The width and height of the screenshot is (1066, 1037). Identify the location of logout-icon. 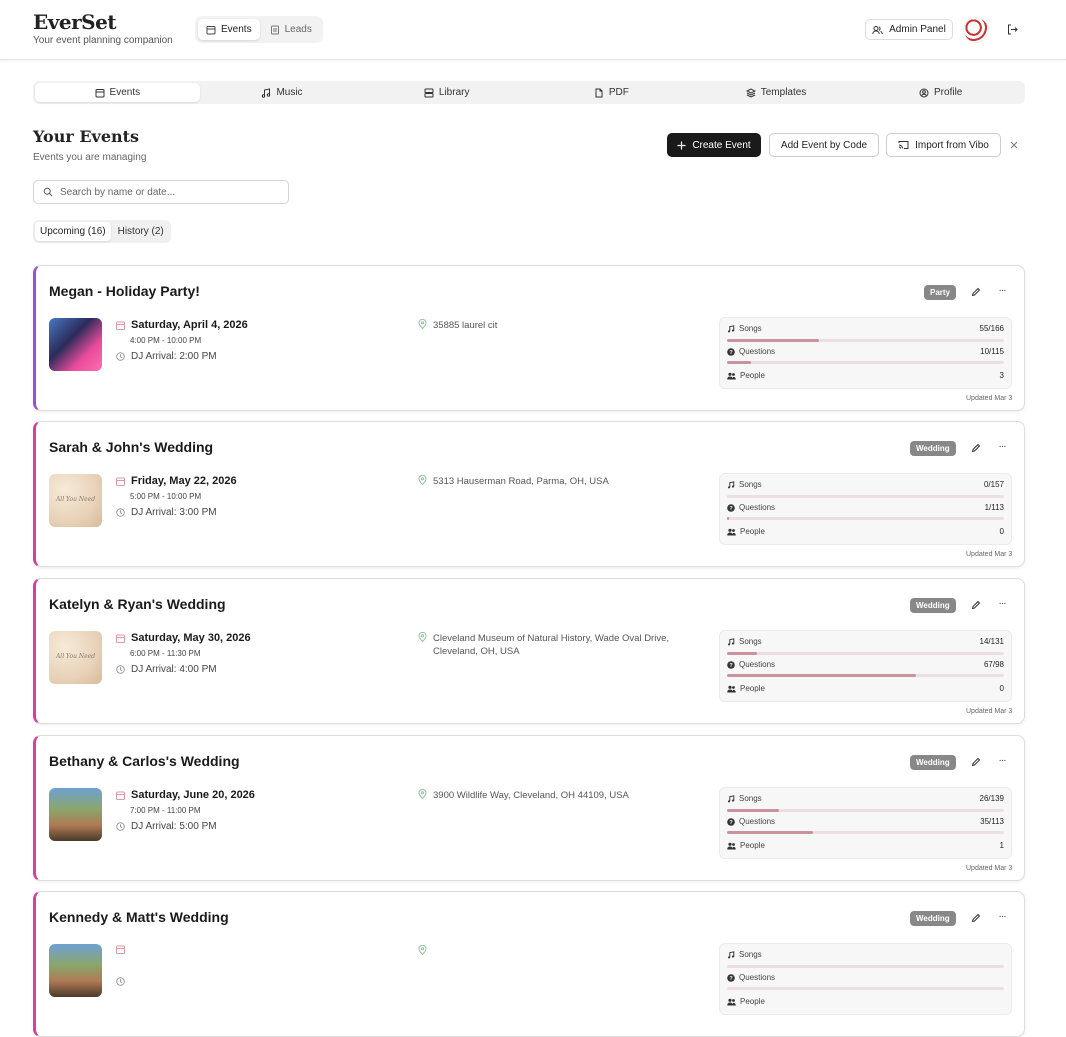
(1012, 29).